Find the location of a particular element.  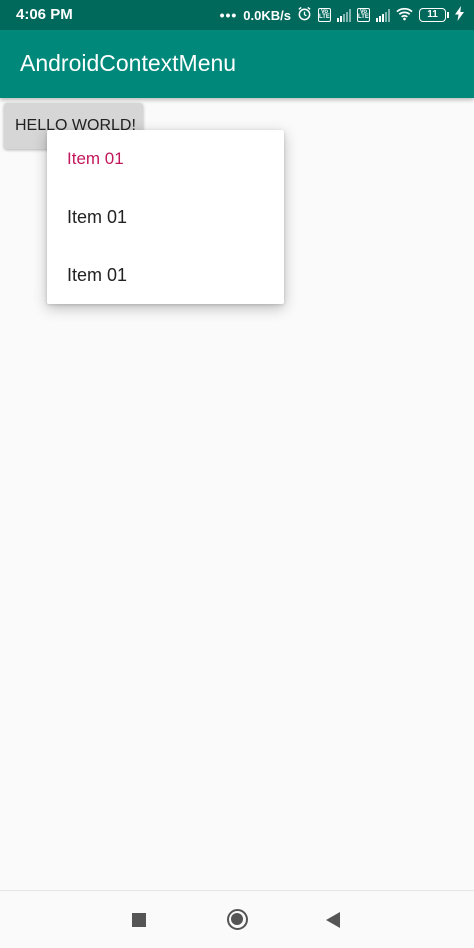

battery-icon: 11 is located at coordinates (434, 15).